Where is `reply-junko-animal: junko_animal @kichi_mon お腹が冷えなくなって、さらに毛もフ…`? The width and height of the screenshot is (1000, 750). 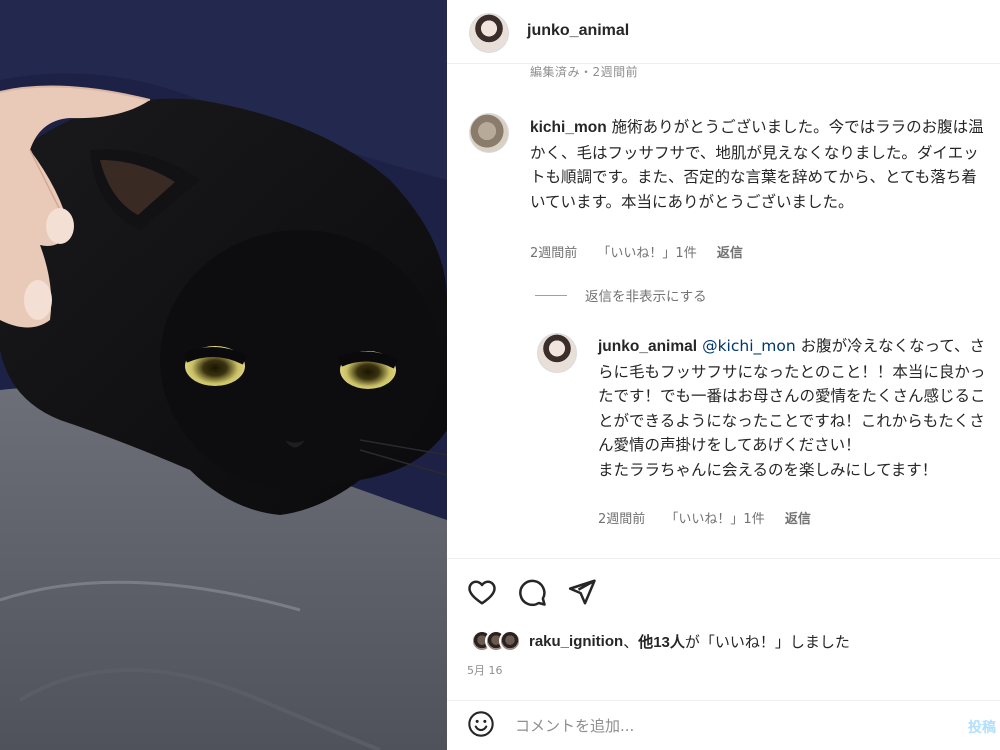
reply-junko-animal: junko_animal @kichi_mon お腹が冷えなくなって、さらに毛もフ… is located at coordinates (793, 408).